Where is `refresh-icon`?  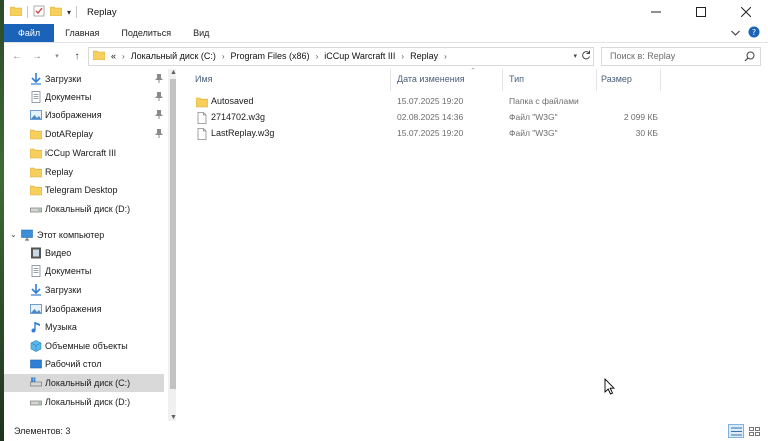
refresh-icon is located at coordinates (586, 56).